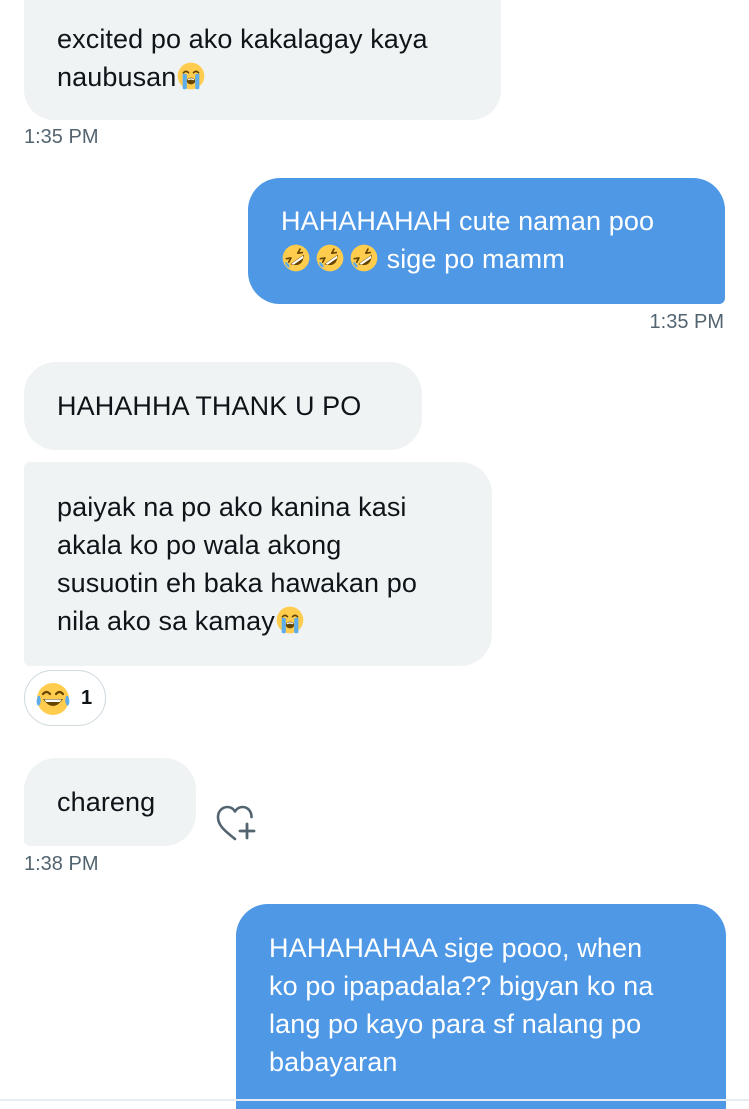 The width and height of the screenshot is (749, 1109). I want to click on reaction-chip: 1, so click(65, 698).